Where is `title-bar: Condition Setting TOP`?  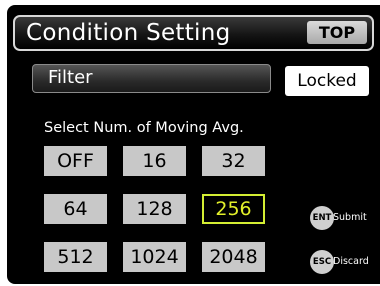
title-bar: Condition Setting TOP is located at coordinates (193, 33).